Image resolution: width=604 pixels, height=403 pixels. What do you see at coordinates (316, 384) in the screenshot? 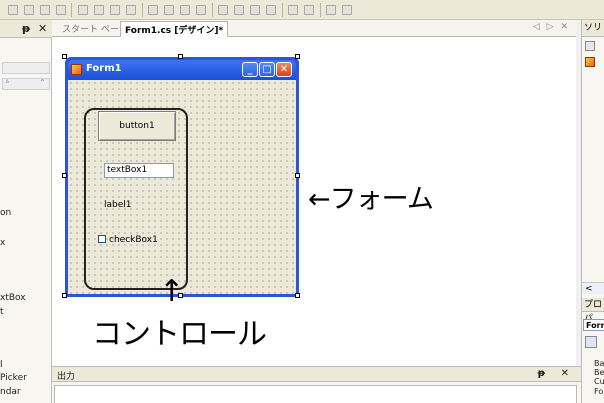
I see `output-window: 出力 ᵽ ✕` at bounding box center [316, 384].